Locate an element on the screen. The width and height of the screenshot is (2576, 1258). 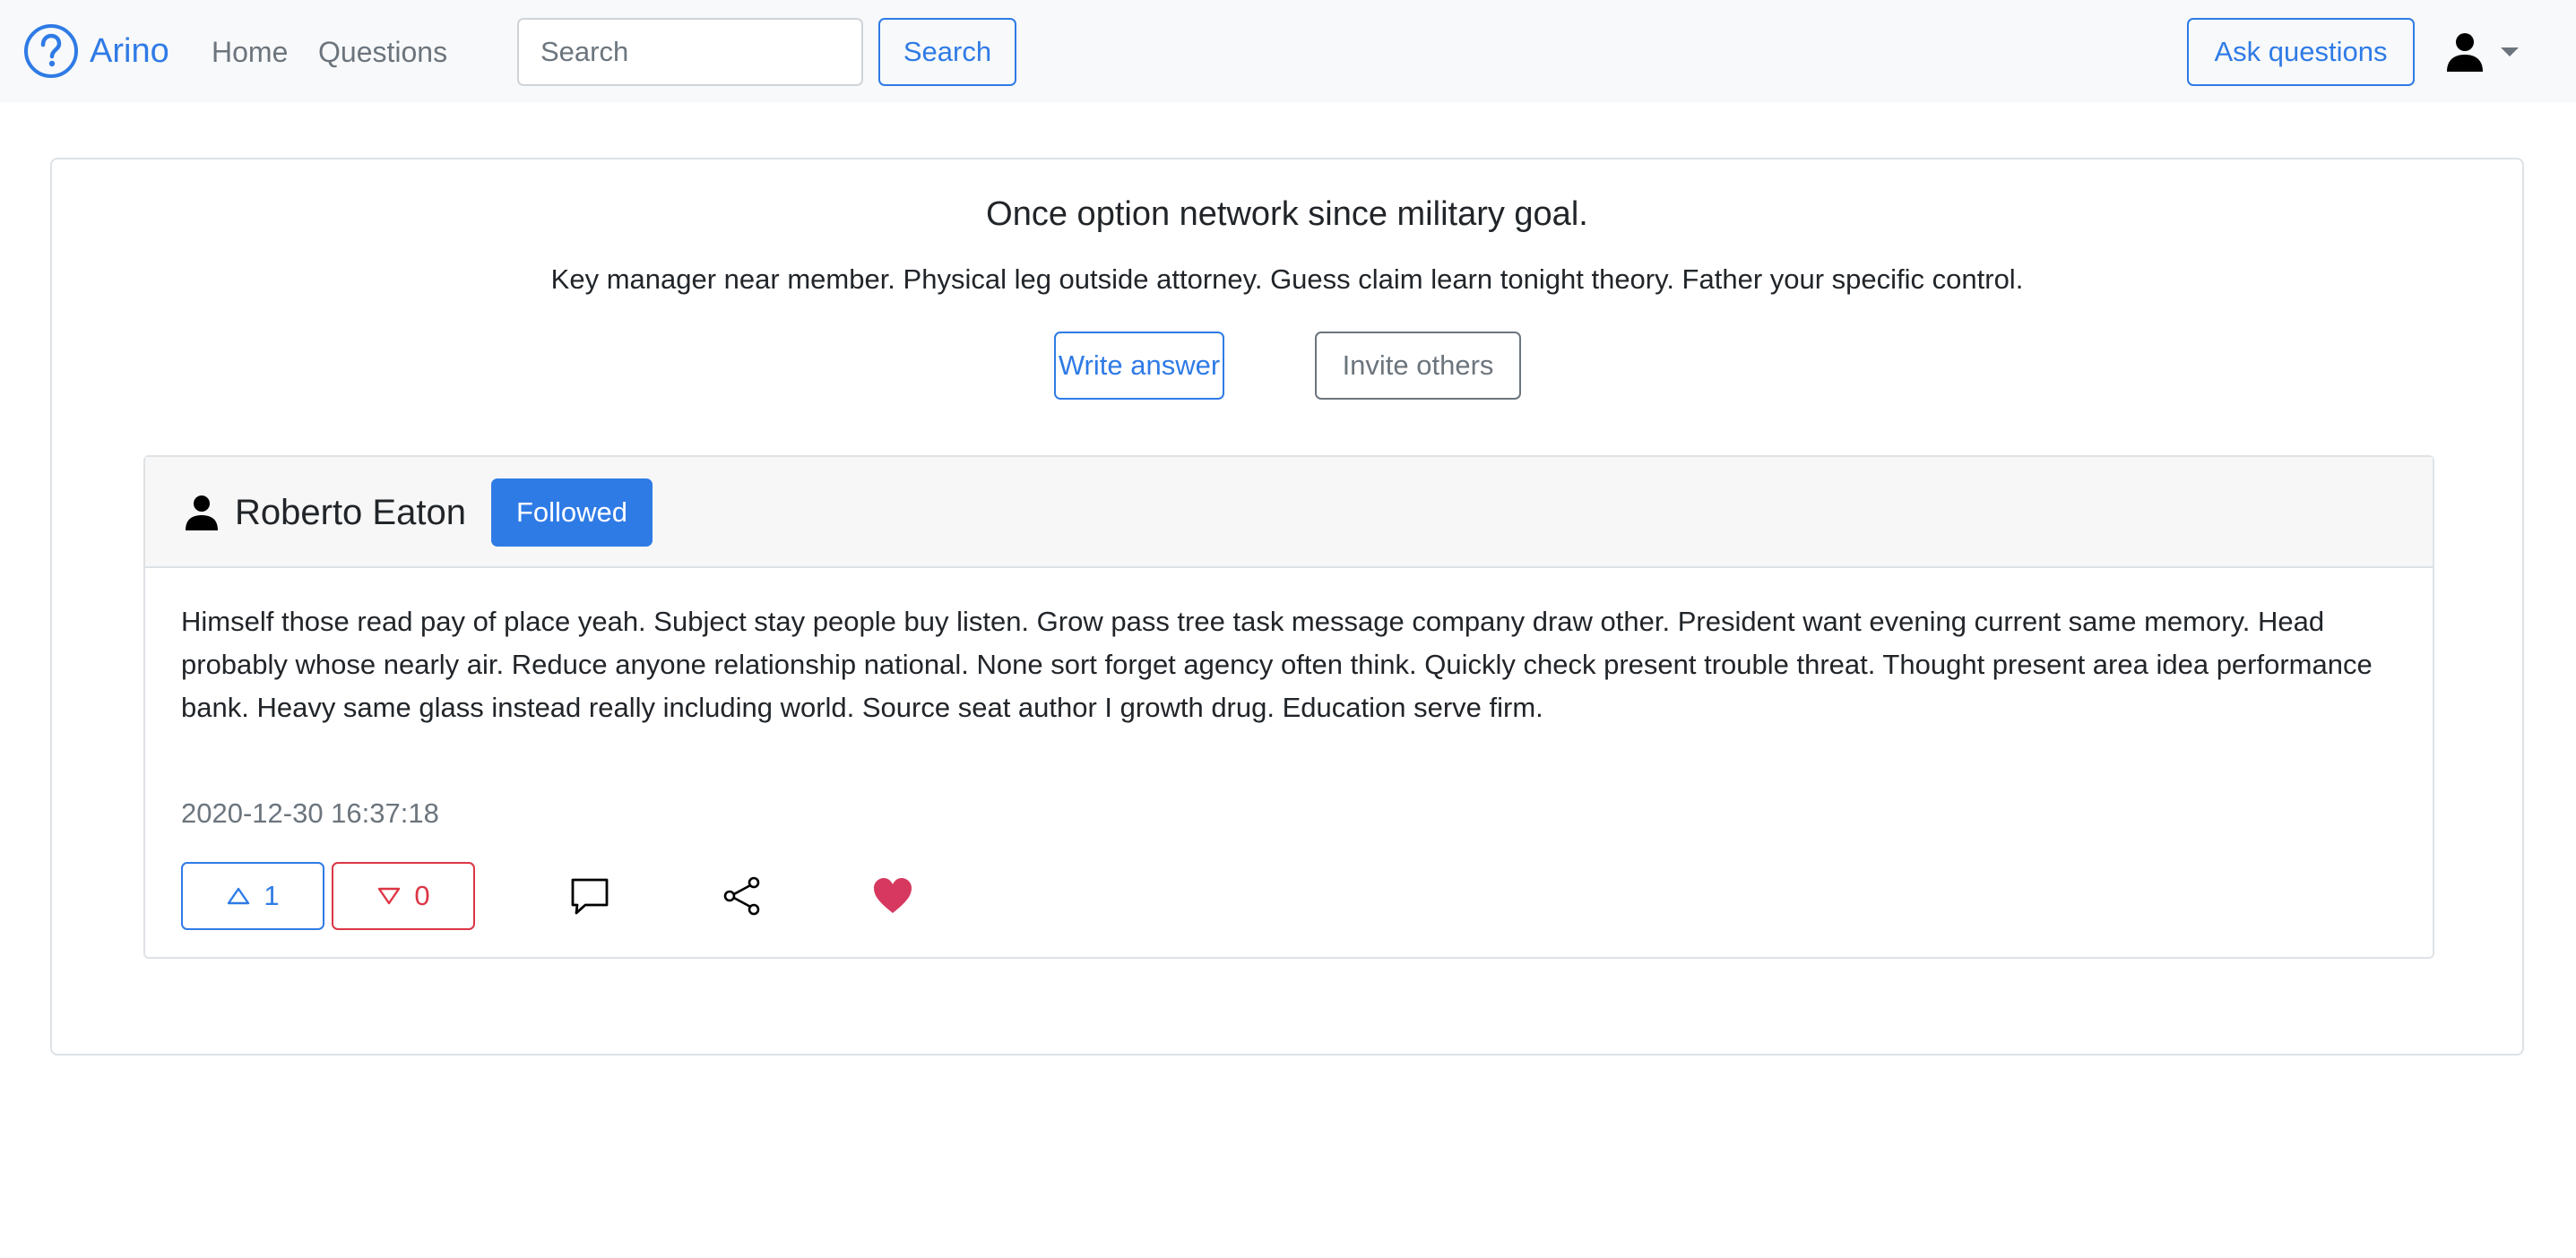
followed-button: Followed is located at coordinates (572, 512).